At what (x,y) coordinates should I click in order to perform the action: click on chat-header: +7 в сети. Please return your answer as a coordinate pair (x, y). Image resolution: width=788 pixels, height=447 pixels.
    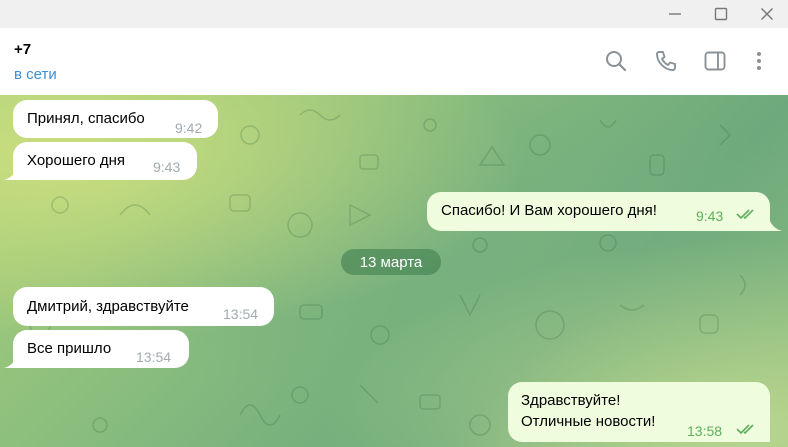
    Looking at the image, I should click on (394, 61).